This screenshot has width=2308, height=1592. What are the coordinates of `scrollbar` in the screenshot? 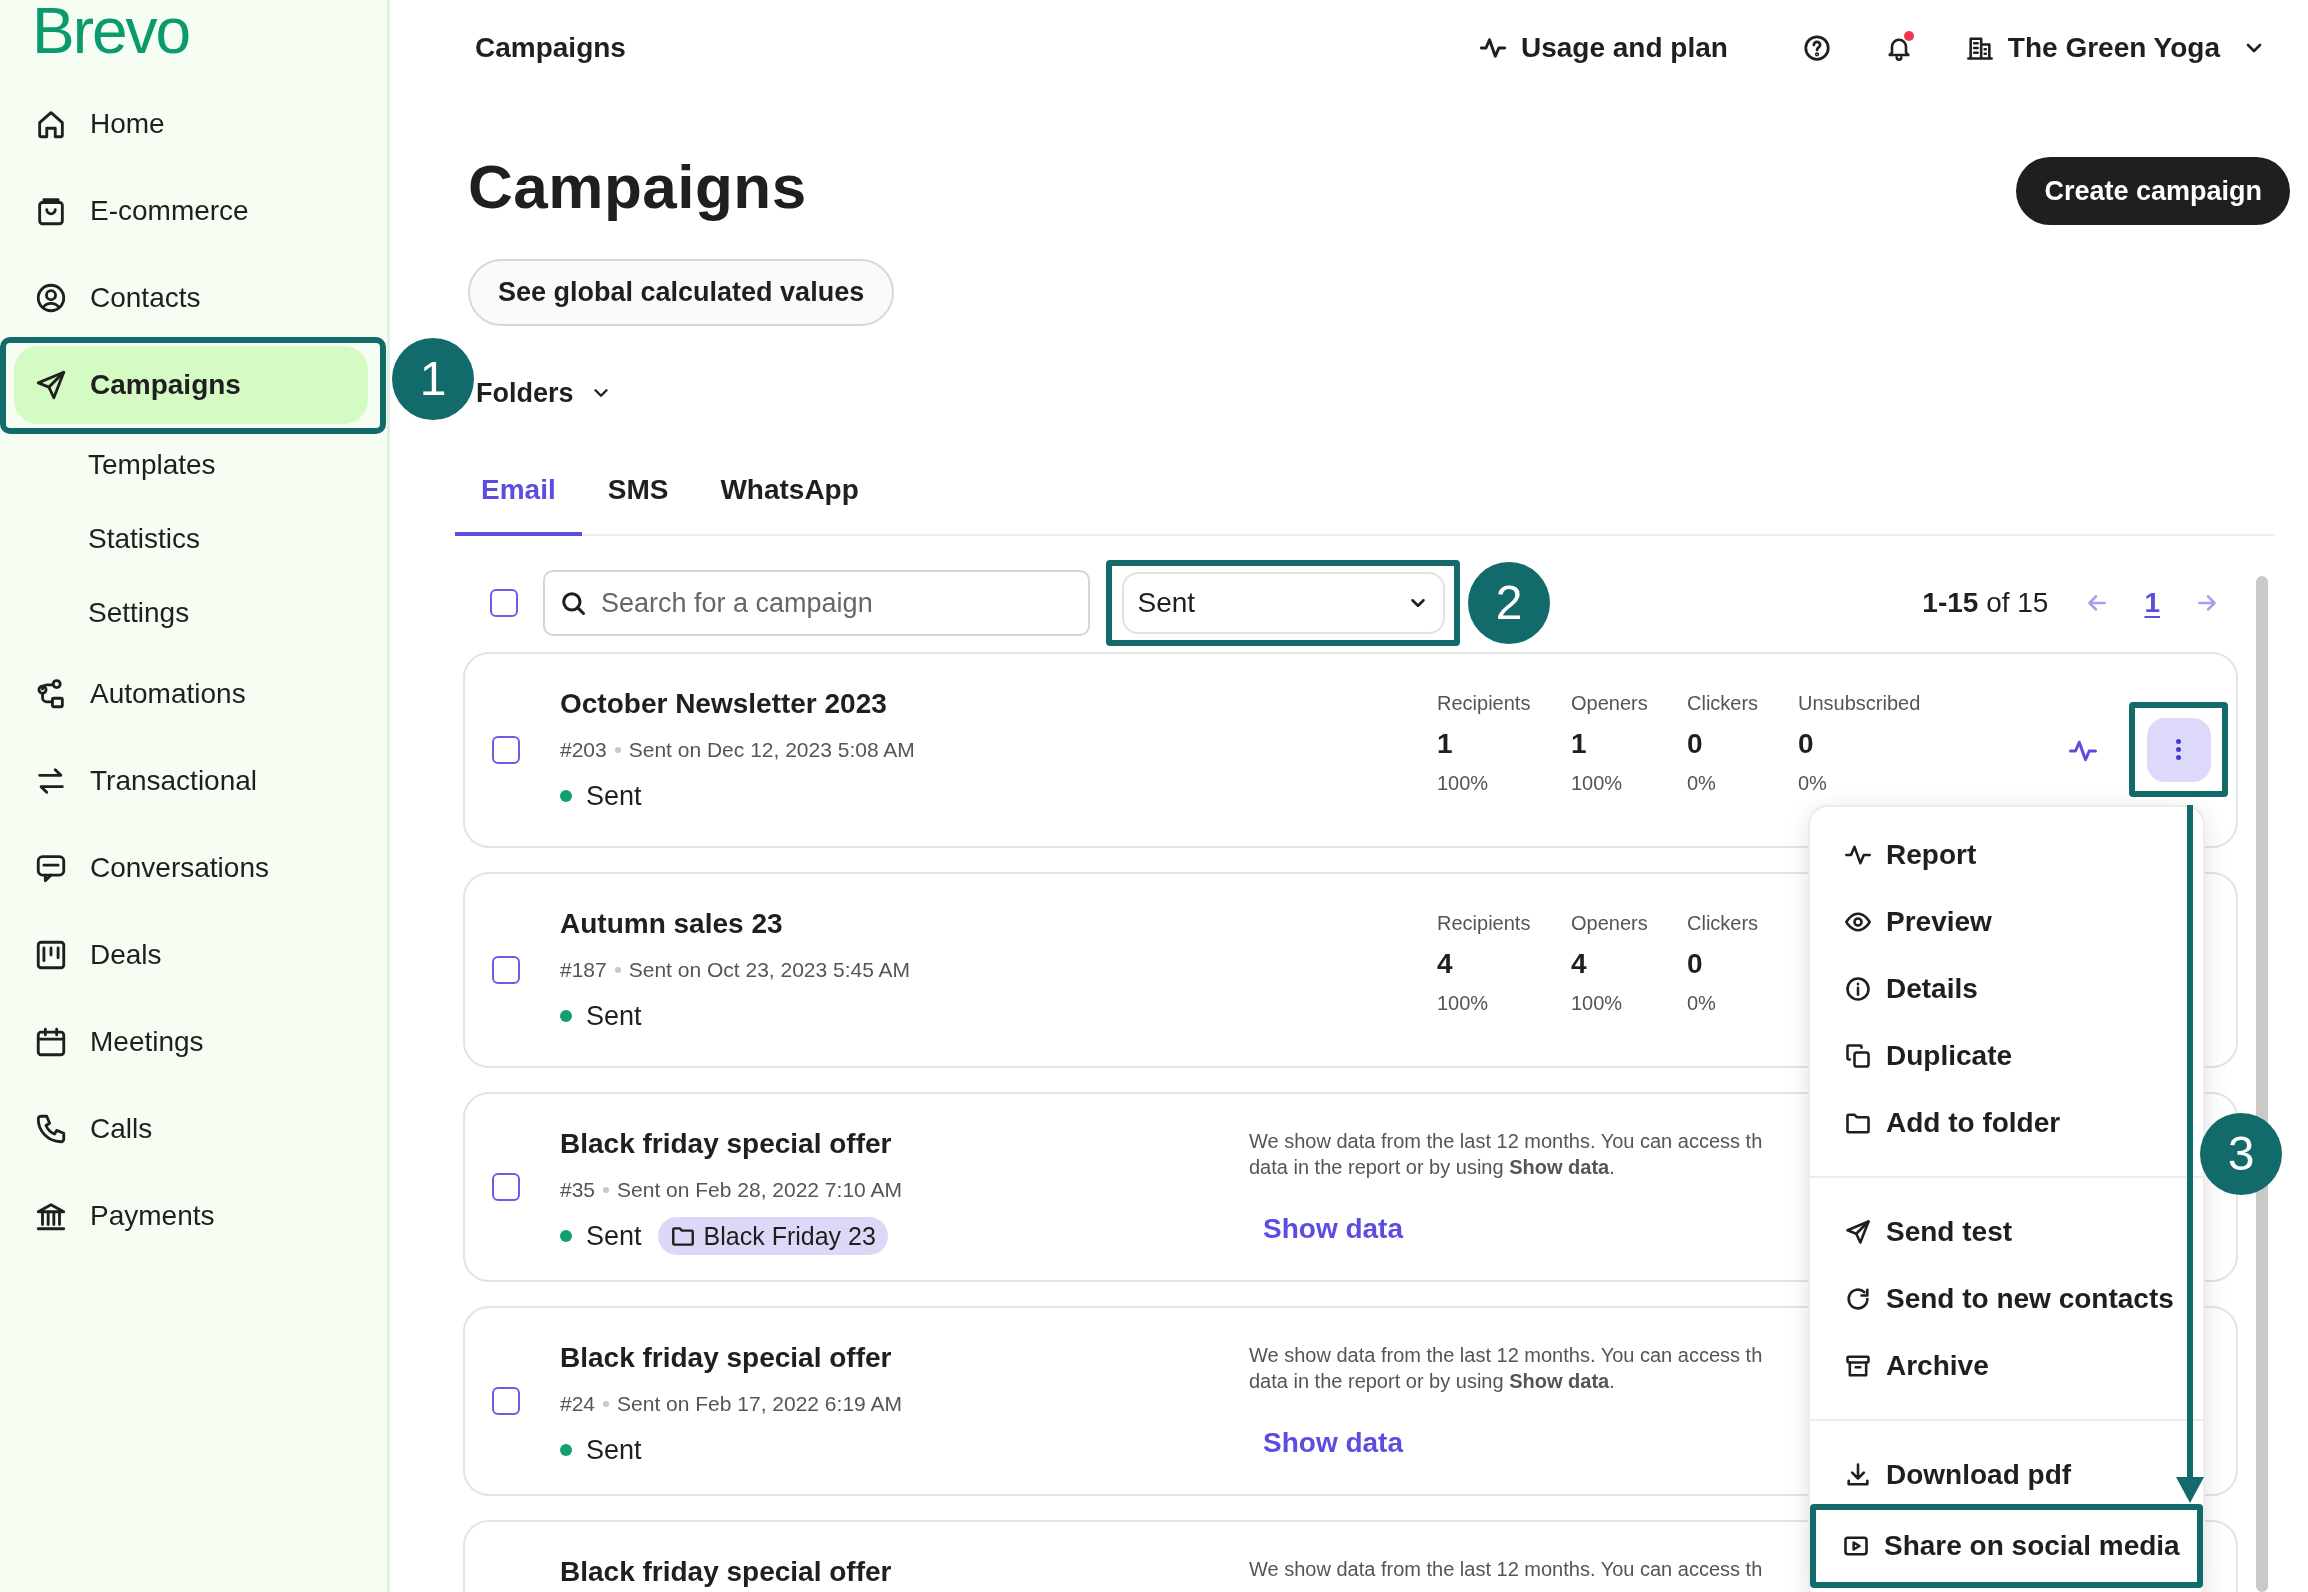 It's located at (2262, 1084).